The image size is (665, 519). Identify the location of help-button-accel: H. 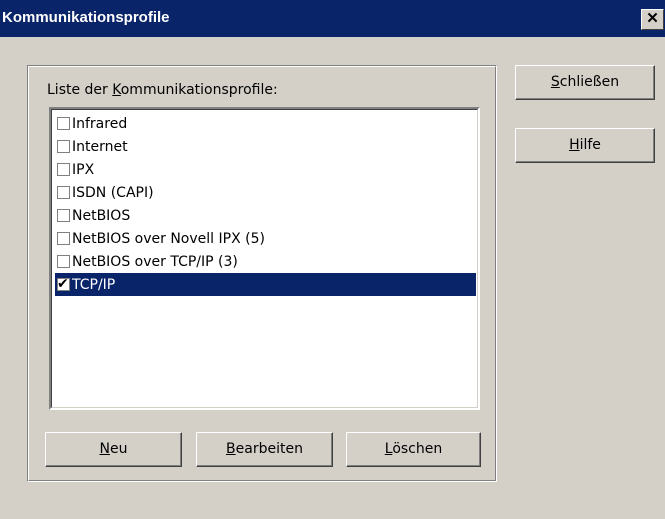
(574, 145).